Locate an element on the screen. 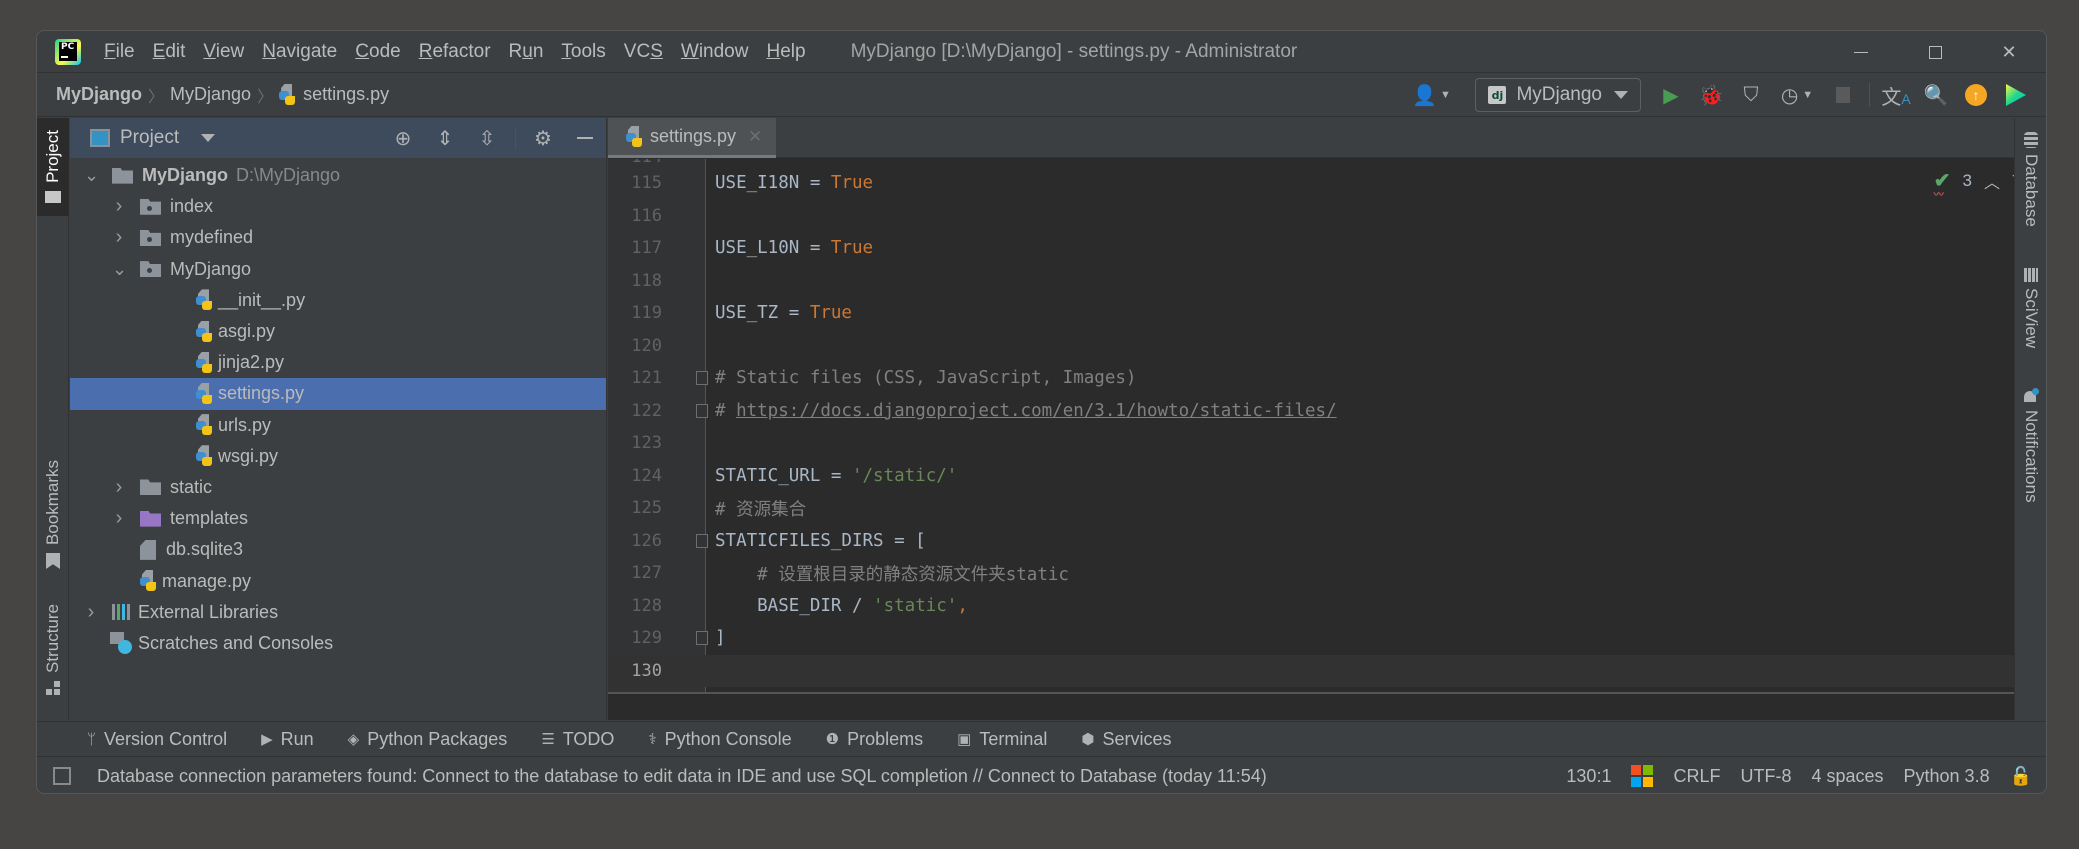 Image resolution: width=2079 pixels, height=849 pixels. line-number: 125 is located at coordinates (640, 508).